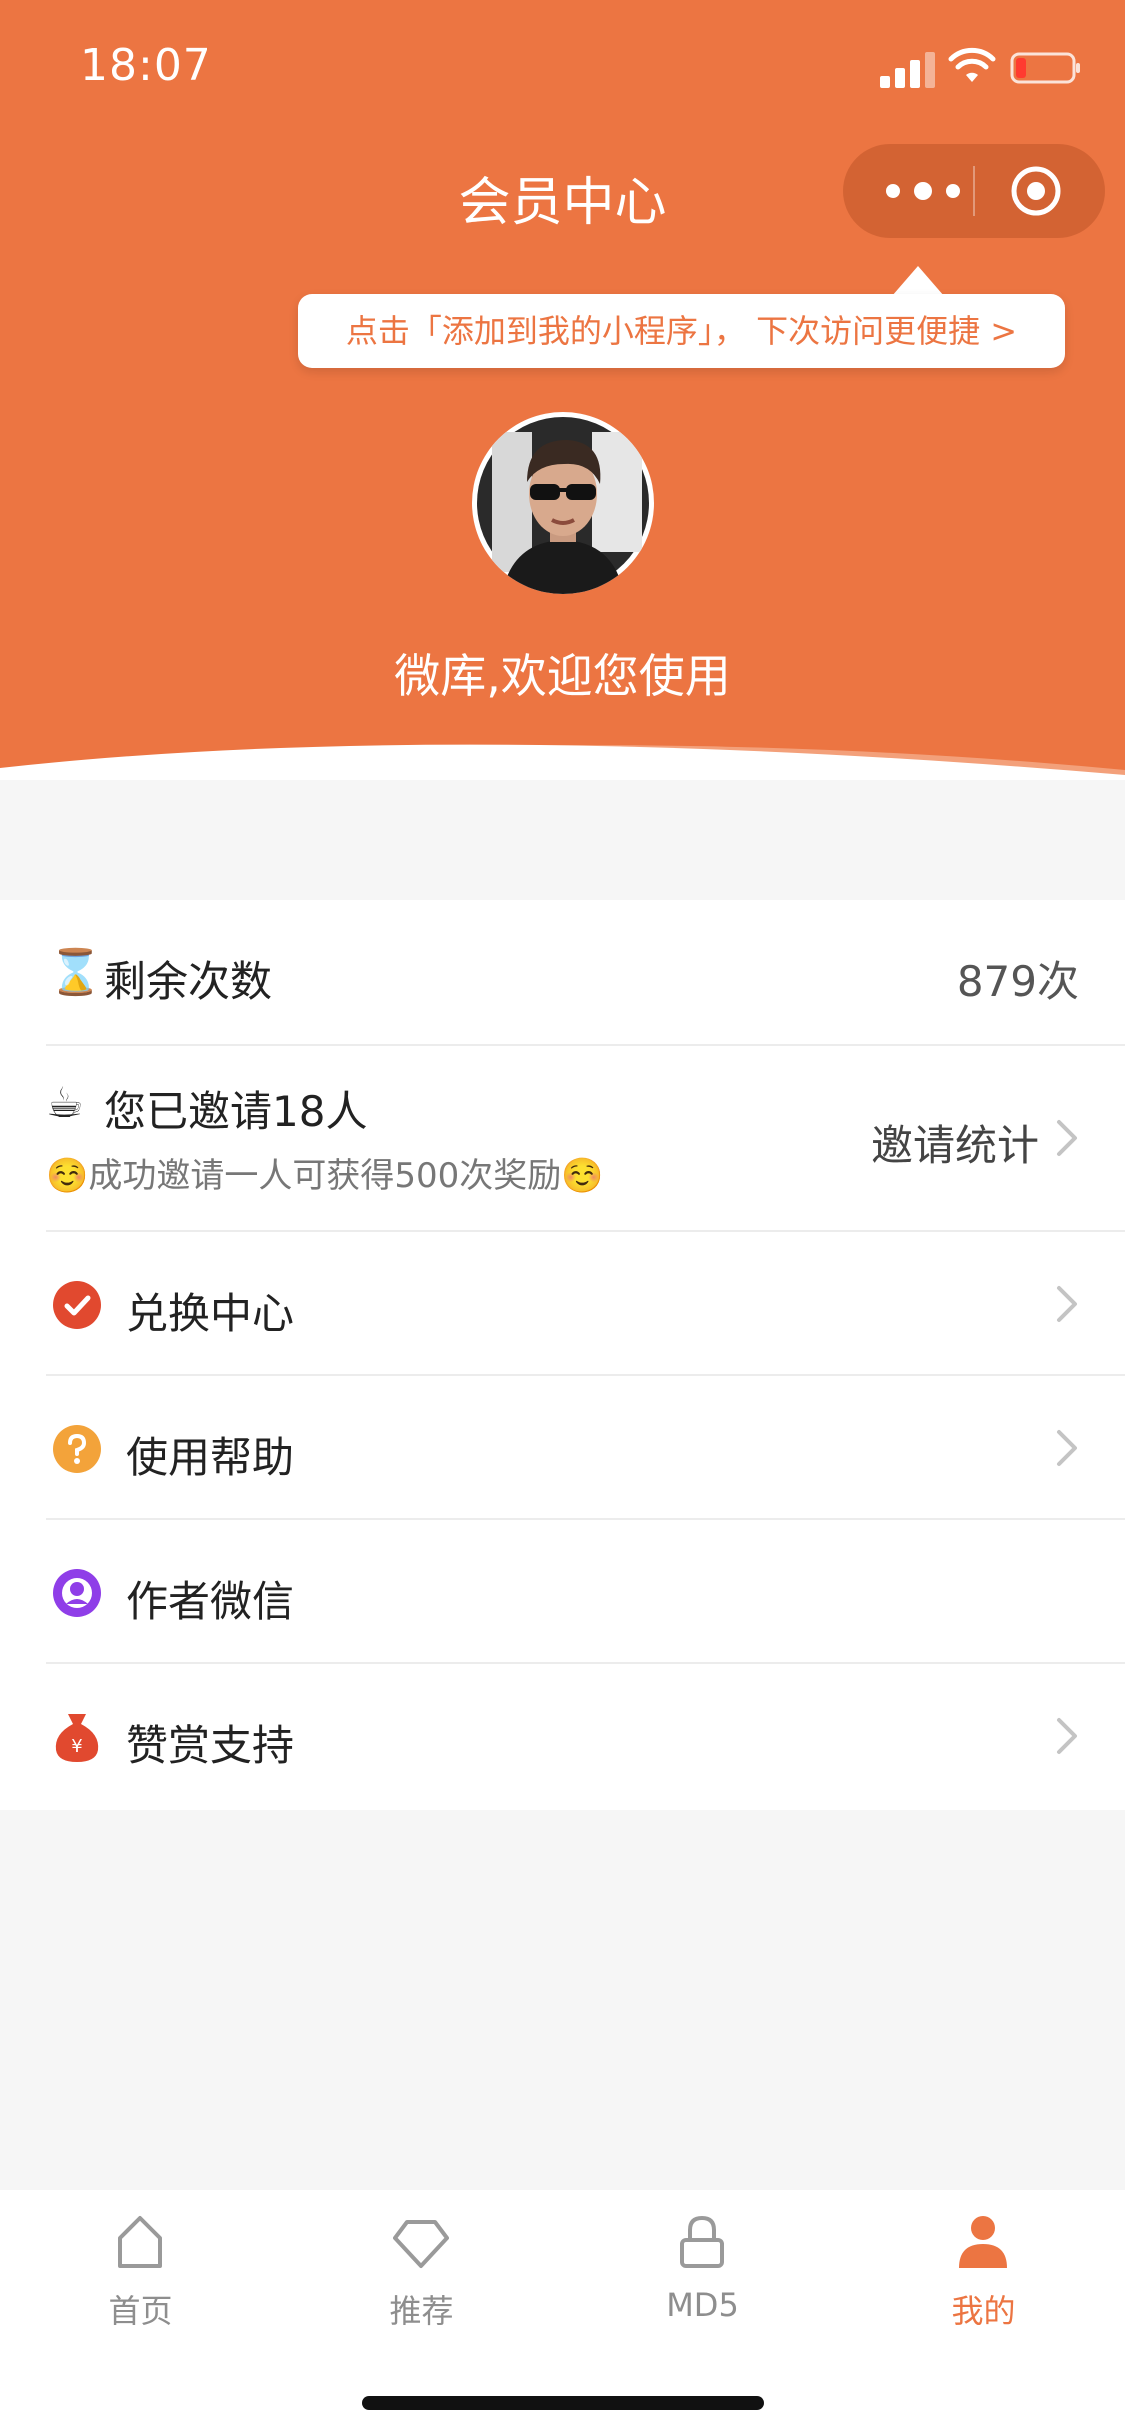  I want to click on close-miniprogram-icon, so click(1036, 191).